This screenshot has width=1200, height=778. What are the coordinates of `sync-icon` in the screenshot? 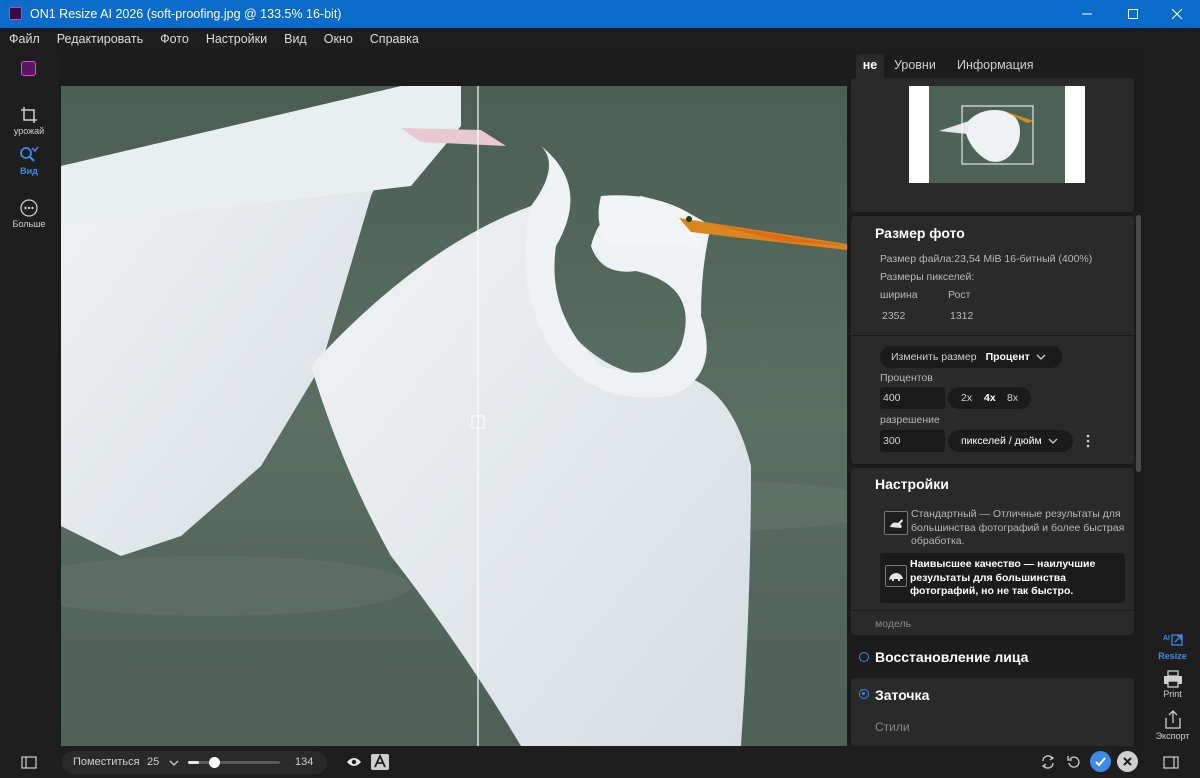 It's located at (1048, 762).